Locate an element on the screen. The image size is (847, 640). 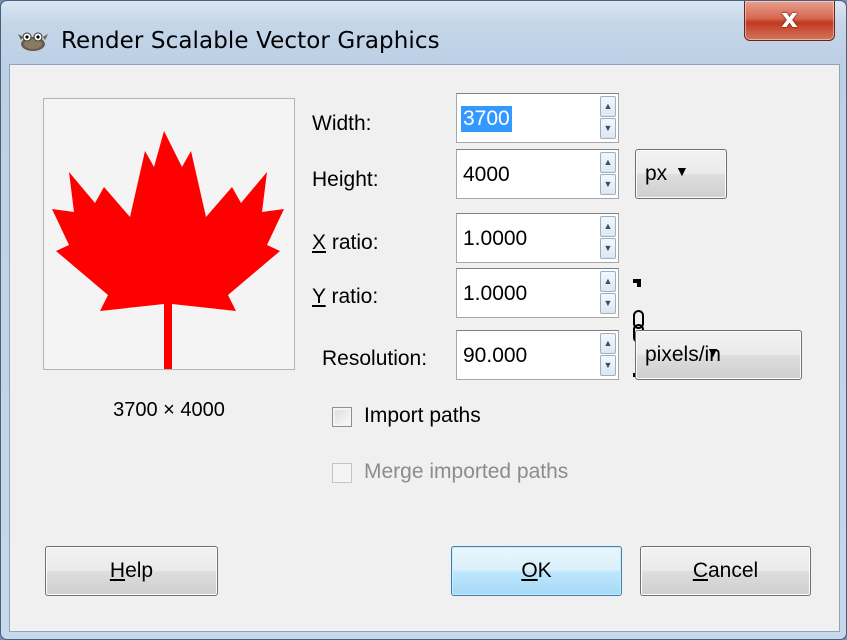
import-paths-label: Import paths is located at coordinates (422, 416).